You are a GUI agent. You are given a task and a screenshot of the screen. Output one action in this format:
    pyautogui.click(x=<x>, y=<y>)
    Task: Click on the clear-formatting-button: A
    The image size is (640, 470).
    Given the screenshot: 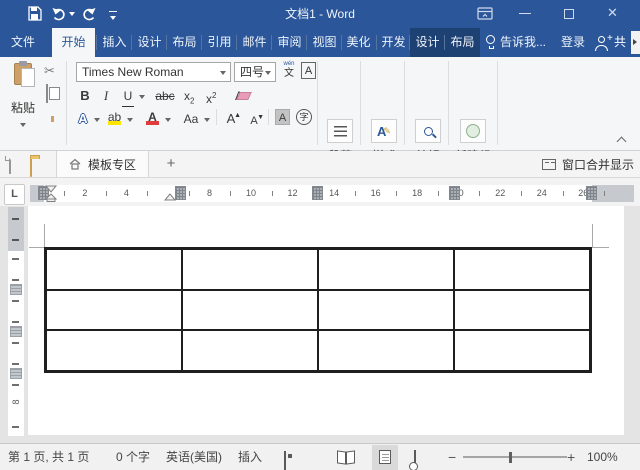 What is the action you would take?
    pyautogui.click(x=239, y=96)
    